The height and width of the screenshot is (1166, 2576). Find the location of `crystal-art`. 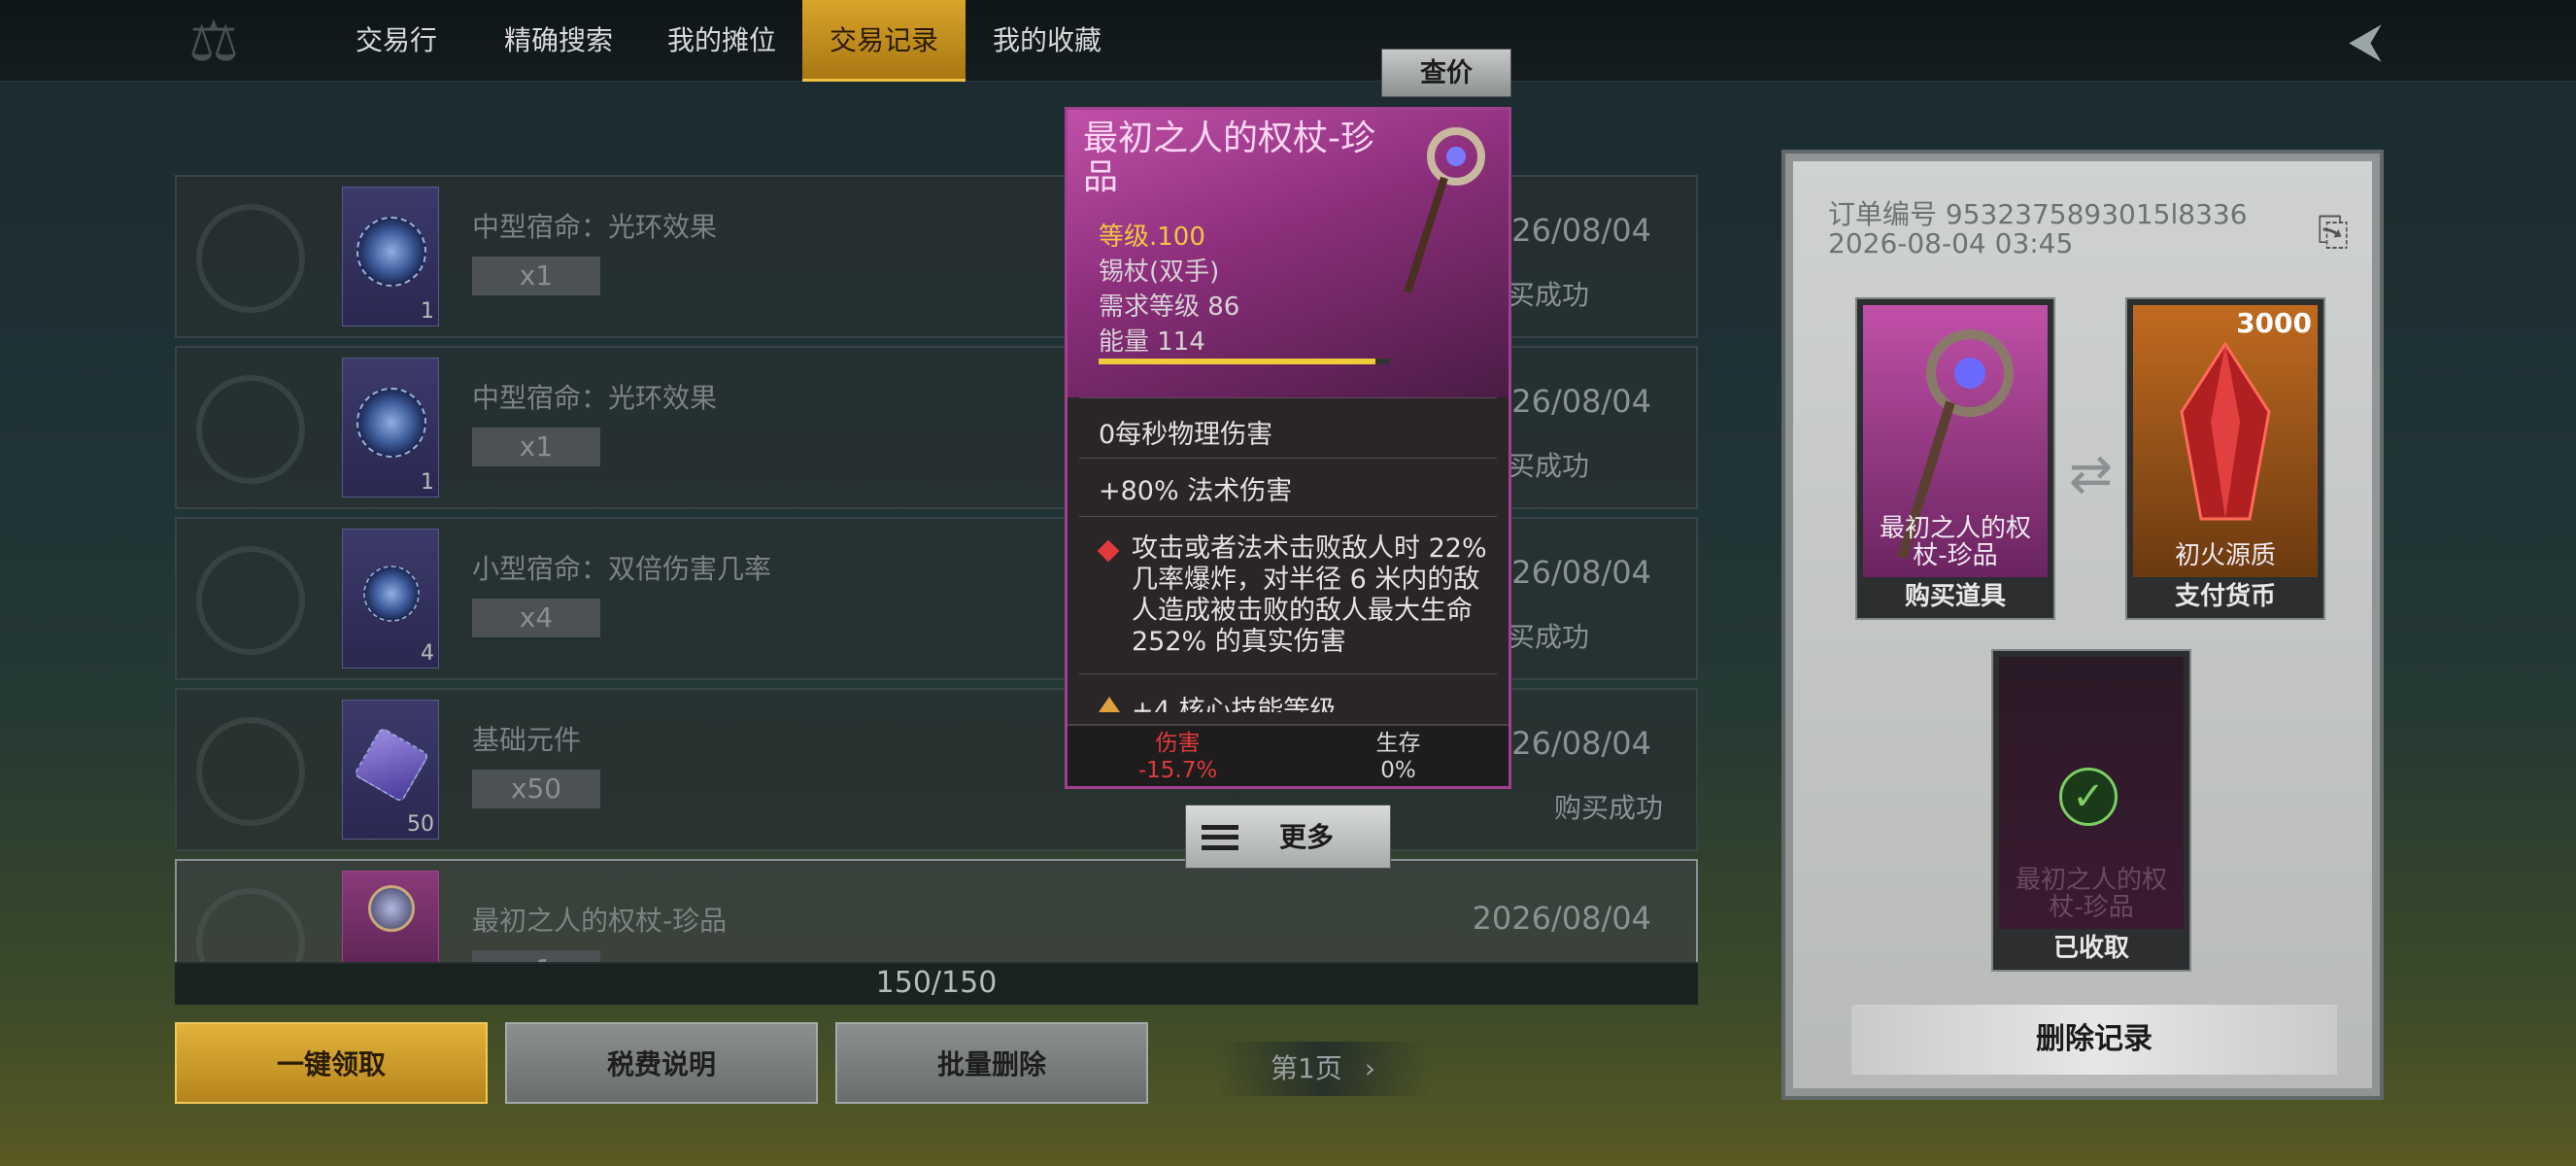

crystal-art is located at coordinates (2225, 441).